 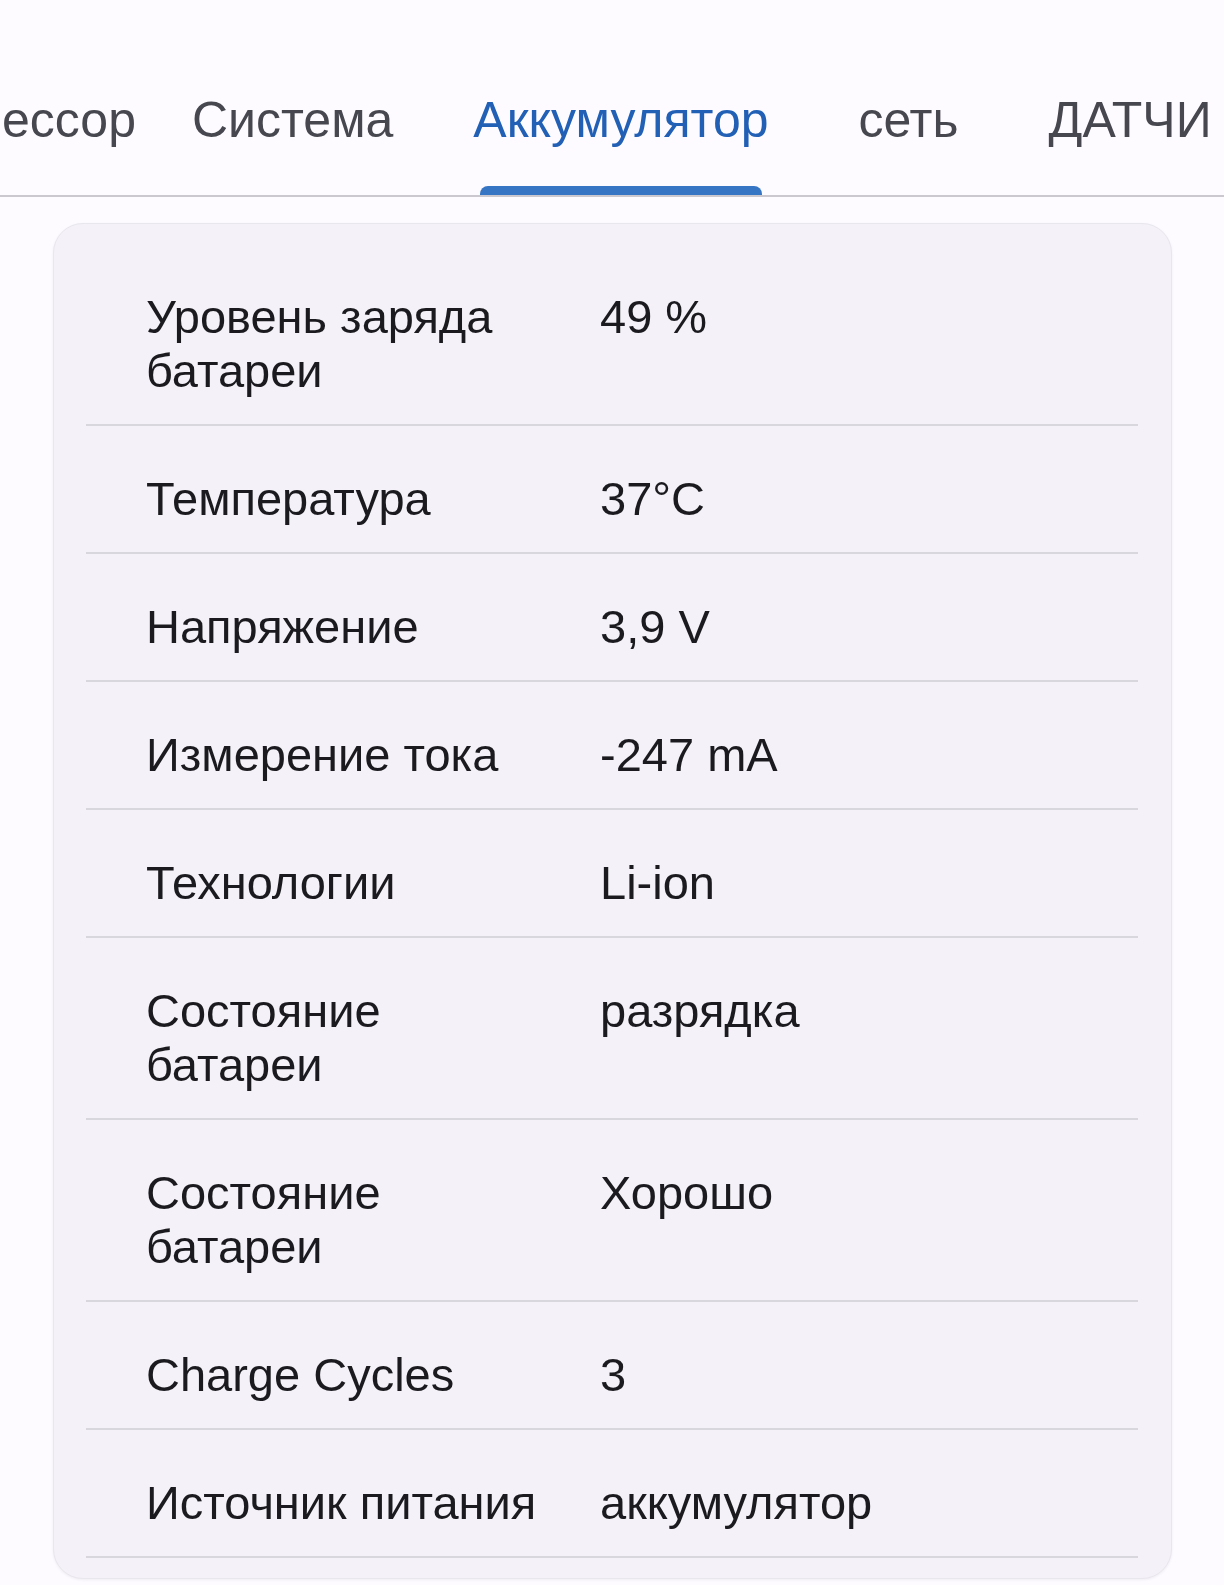 What do you see at coordinates (342, 1503) in the screenshot?
I see `info-label: Источник питания` at bounding box center [342, 1503].